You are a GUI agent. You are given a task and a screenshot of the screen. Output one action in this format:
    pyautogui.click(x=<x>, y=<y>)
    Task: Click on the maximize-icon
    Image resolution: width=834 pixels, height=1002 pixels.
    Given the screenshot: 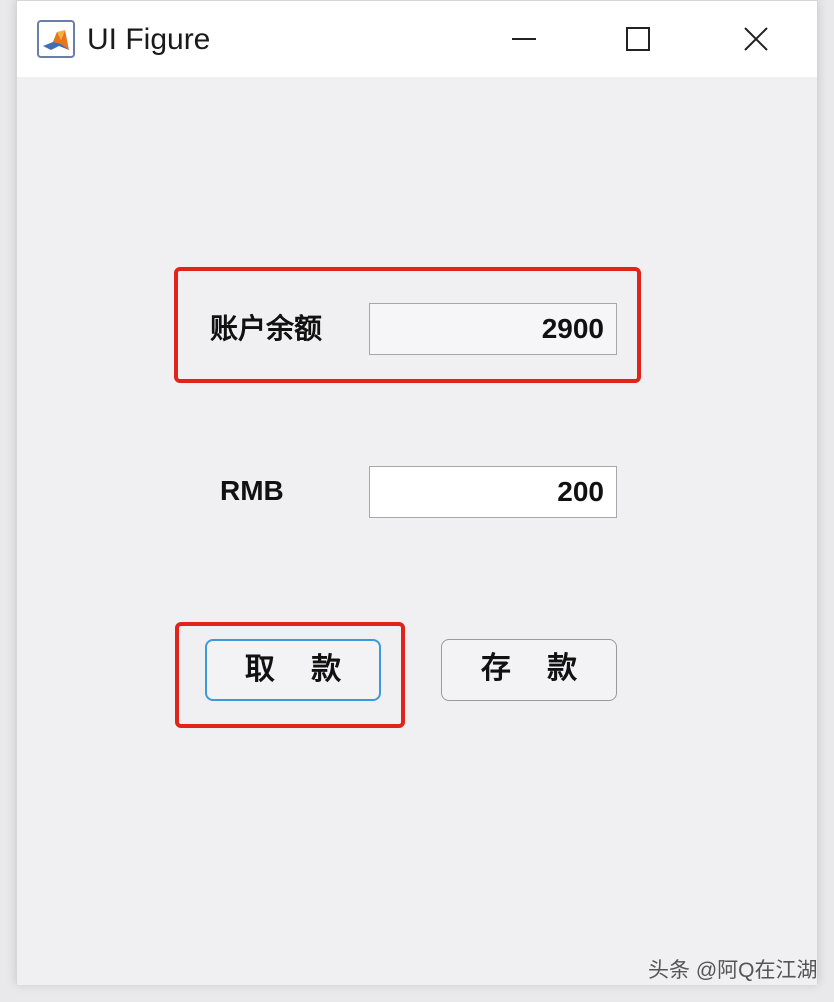 What is the action you would take?
    pyautogui.click(x=638, y=39)
    